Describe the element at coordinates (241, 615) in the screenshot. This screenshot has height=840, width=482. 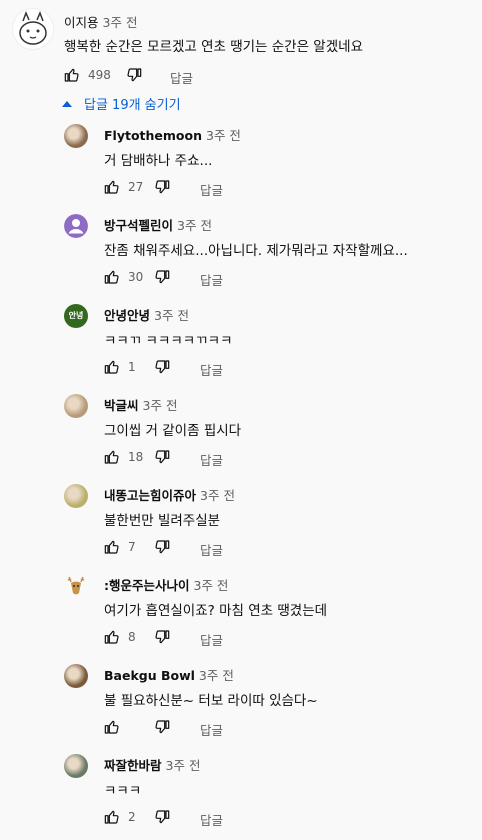
I see `reply-comment: :행운주는사나이 3주 전 여기가 흡연실이죠? 마침 연초 땡겼는데 8 답글` at that location.